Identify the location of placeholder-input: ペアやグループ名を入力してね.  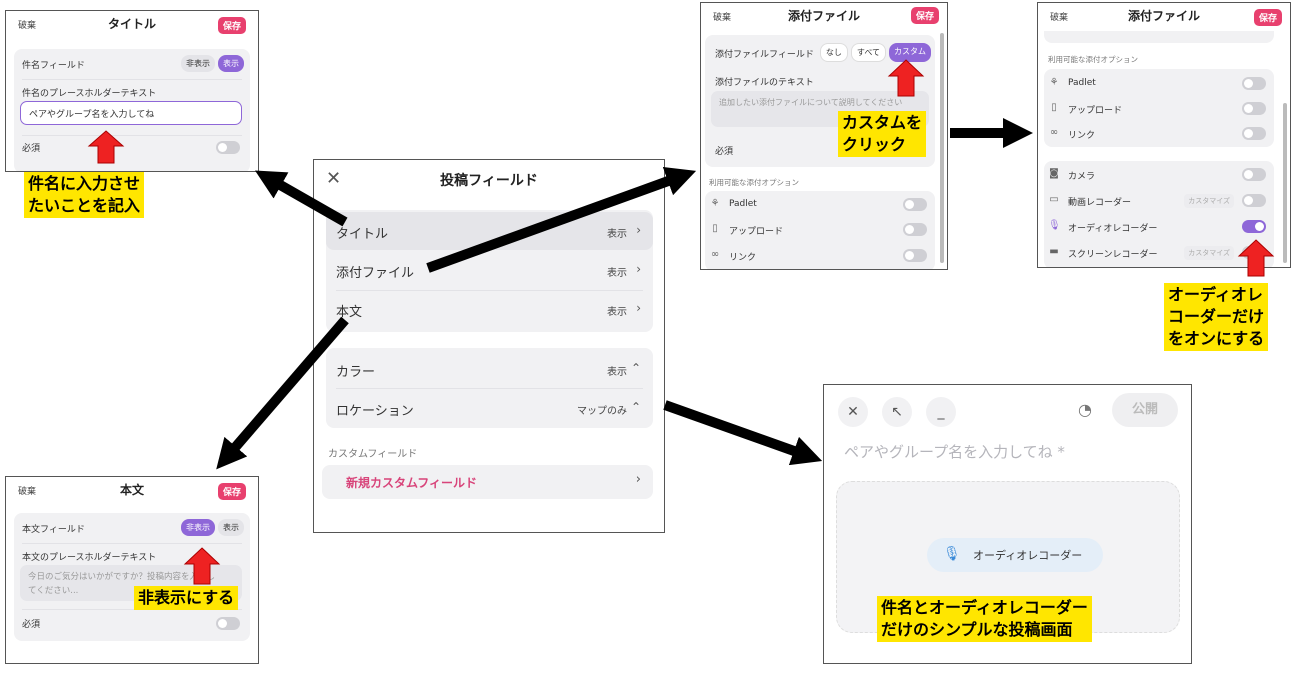
(131, 113).